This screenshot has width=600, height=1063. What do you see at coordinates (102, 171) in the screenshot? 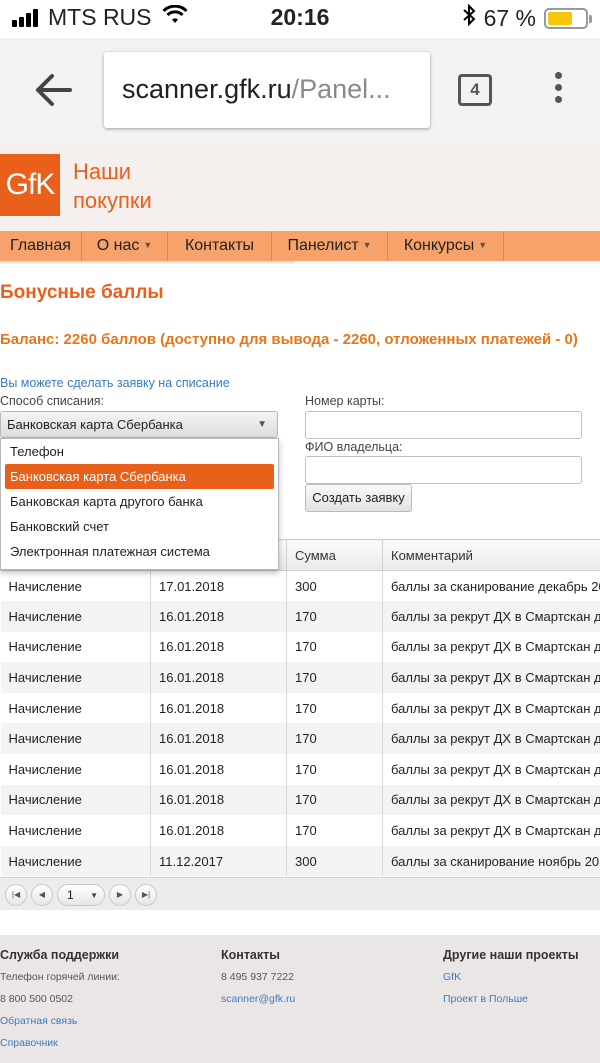
I see `site-title-line1: Наши` at bounding box center [102, 171].